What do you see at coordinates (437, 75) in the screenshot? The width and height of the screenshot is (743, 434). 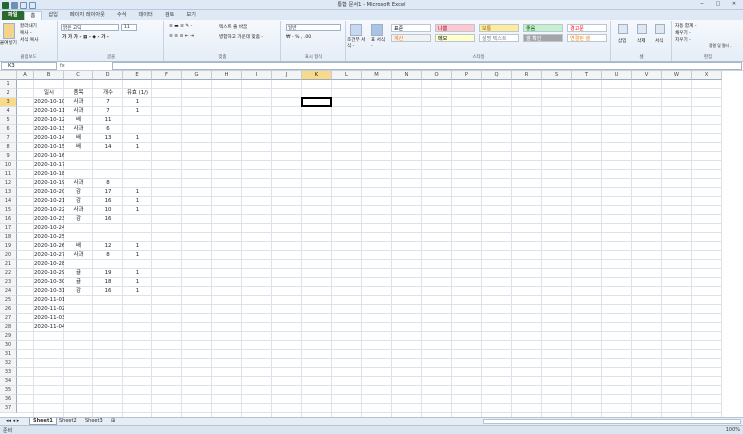 I see `column-header-o: O` at bounding box center [437, 75].